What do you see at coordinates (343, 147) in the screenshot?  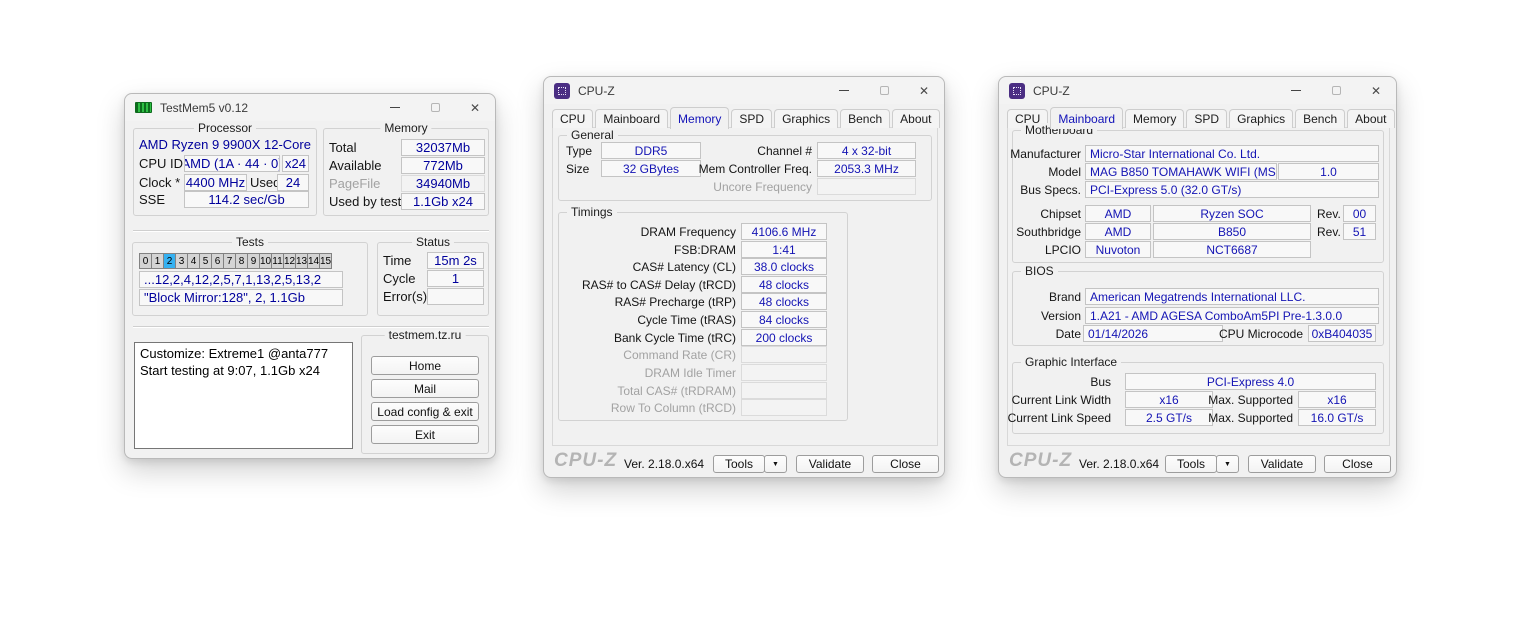 I see `total-label: Total` at bounding box center [343, 147].